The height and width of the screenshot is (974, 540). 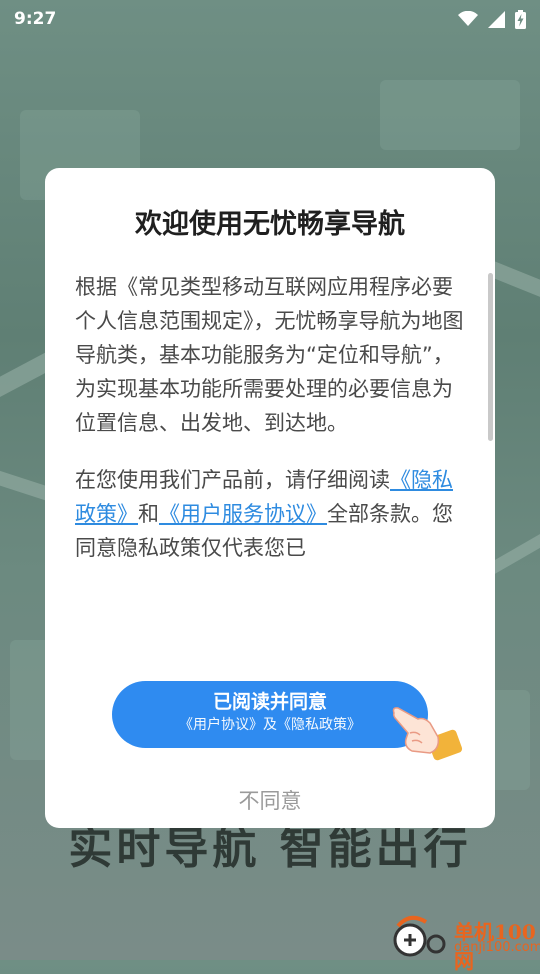 What do you see at coordinates (450, 115) in the screenshot?
I see `map-block` at bounding box center [450, 115].